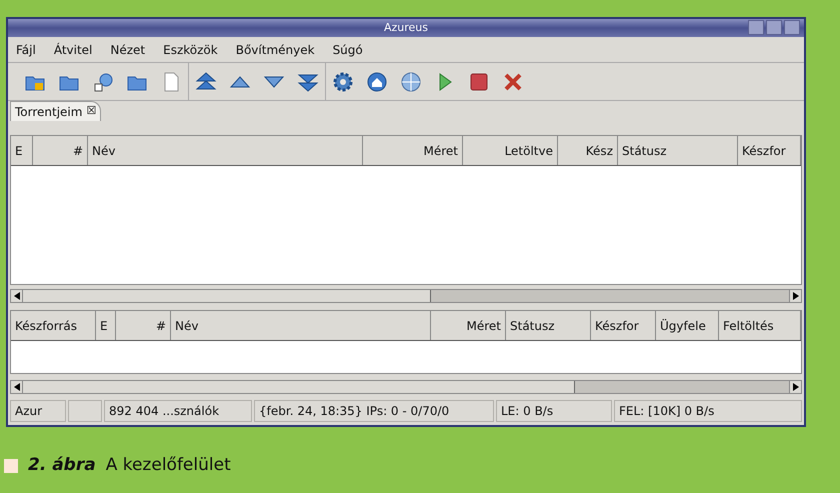 The height and width of the screenshot is (493, 840). What do you see at coordinates (510, 150) in the screenshot?
I see `column-header: Letöltve` at bounding box center [510, 150].